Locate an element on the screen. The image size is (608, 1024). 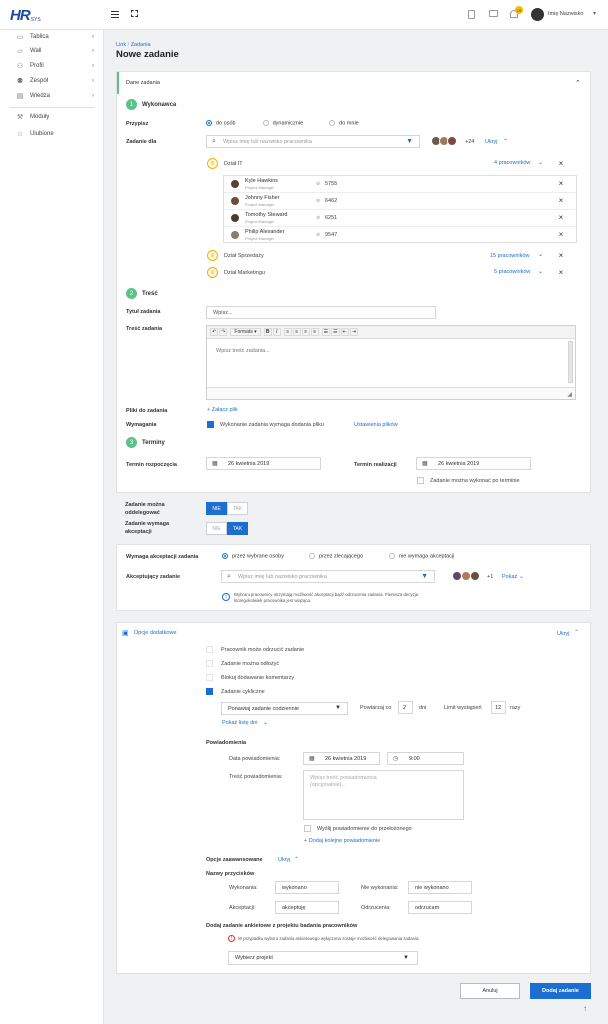
department-count-link: 4 pracowników is located at coordinates (512, 163).